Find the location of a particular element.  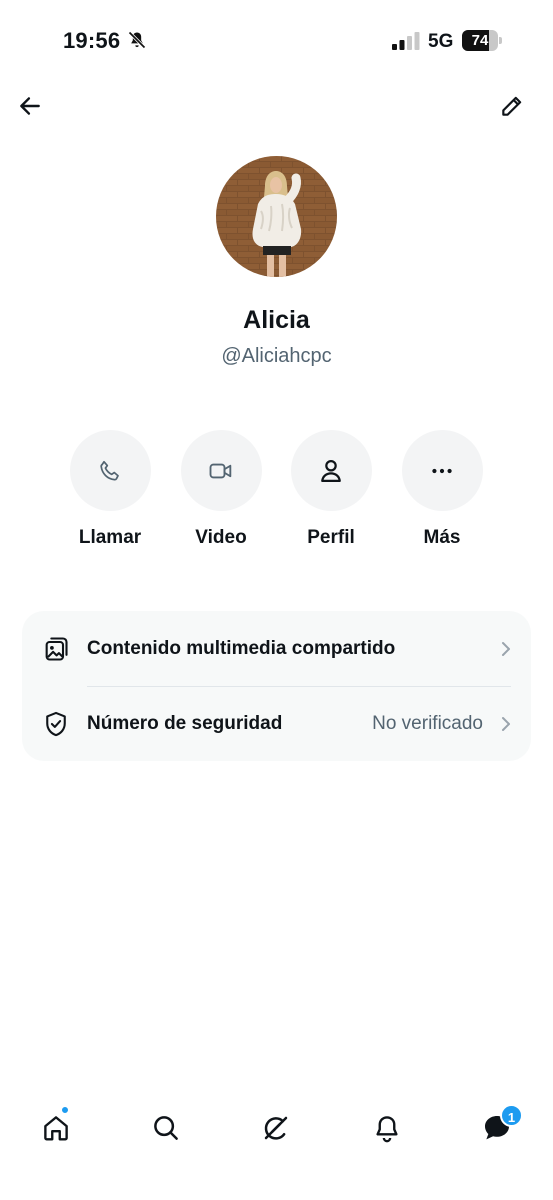

video-button-circle is located at coordinates (221, 470).